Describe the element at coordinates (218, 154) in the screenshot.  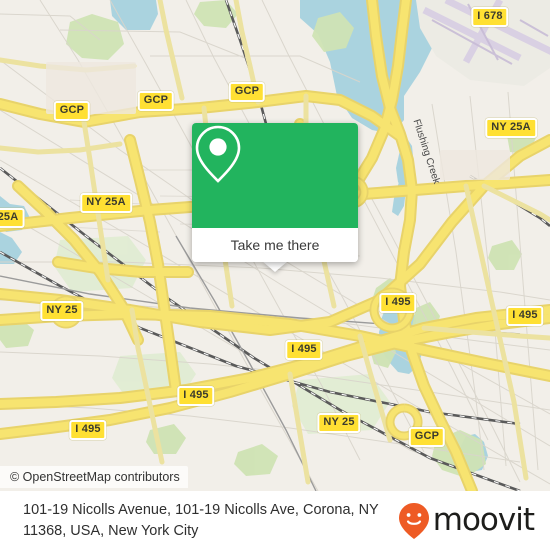
I see `map-pin-icon` at that location.